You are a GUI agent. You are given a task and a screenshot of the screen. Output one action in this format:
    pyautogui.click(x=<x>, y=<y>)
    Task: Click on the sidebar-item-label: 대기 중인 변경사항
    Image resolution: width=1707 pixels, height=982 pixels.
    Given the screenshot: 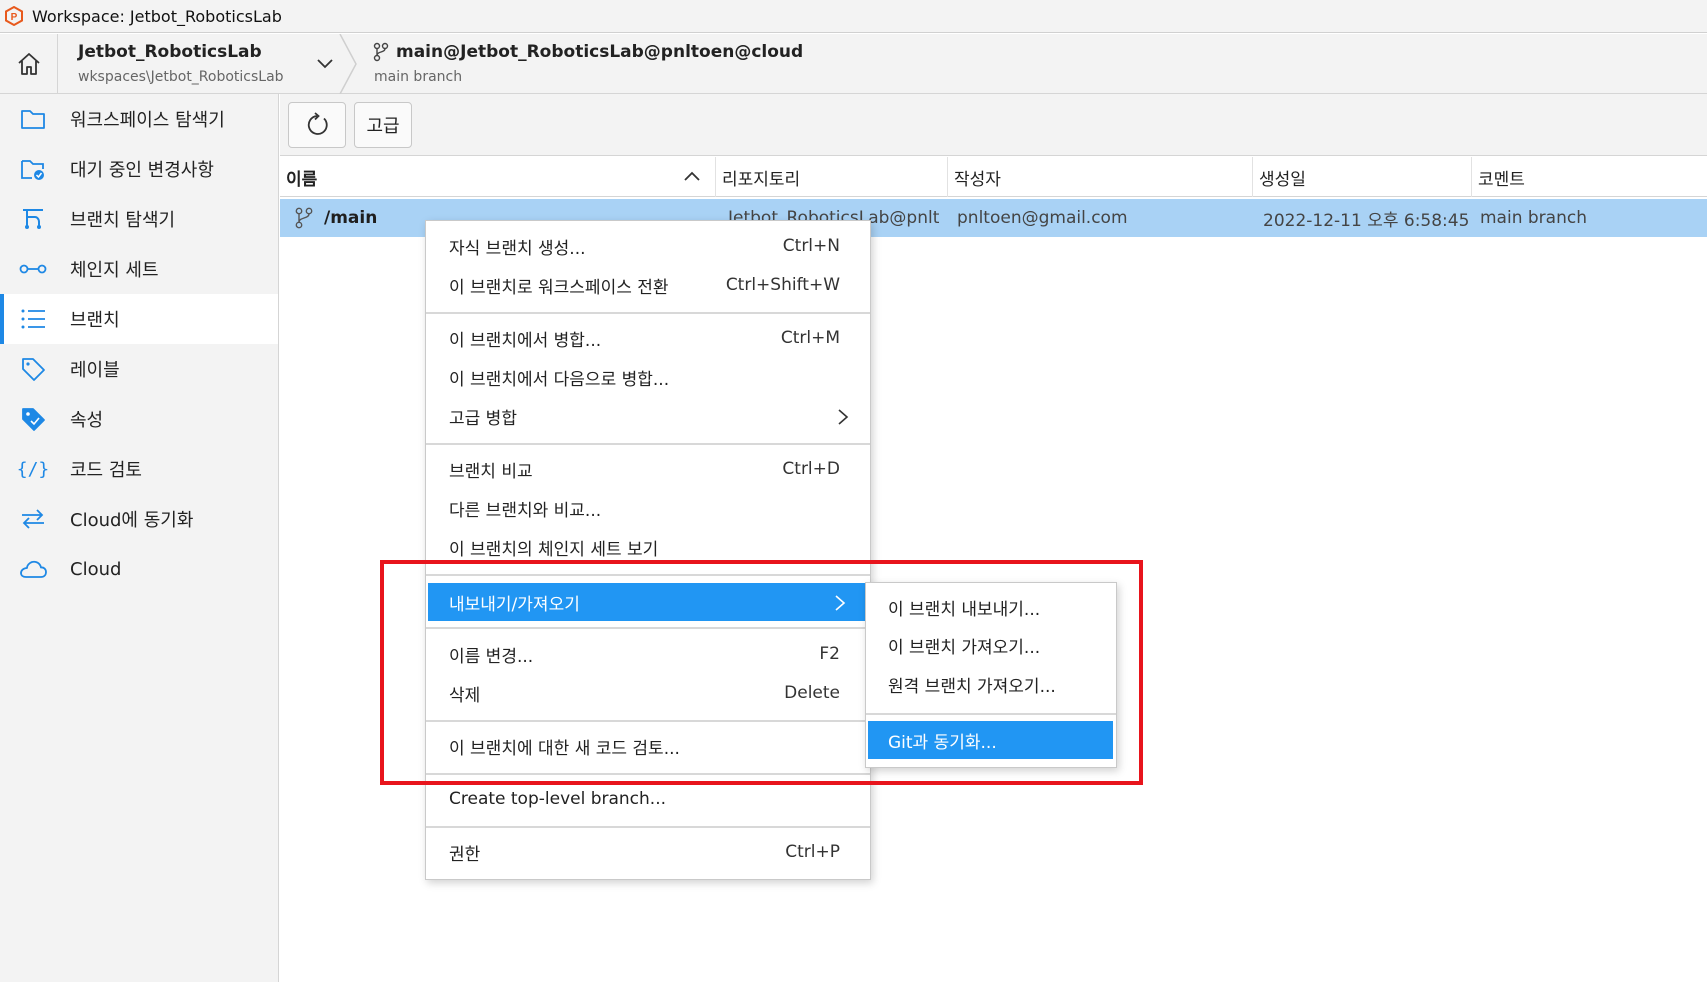 What is the action you would take?
    pyautogui.click(x=142, y=170)
    